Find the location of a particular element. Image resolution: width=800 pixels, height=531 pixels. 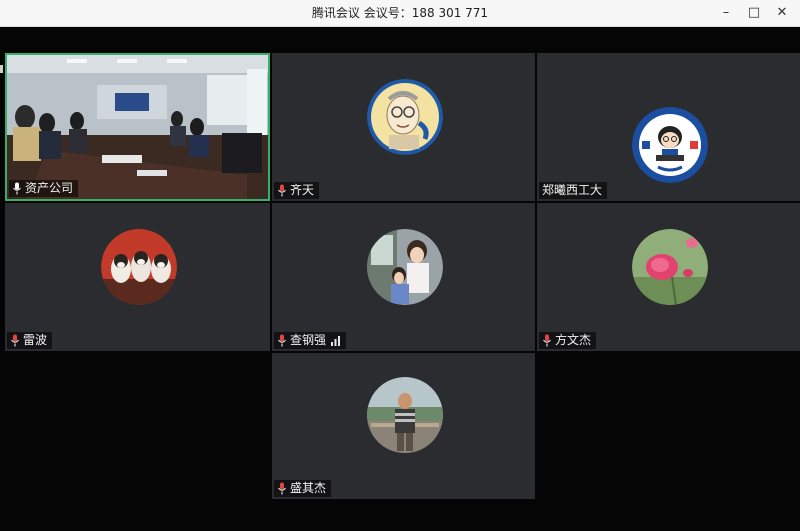

window-controls: – □ ✕ is located at coordinates (754, 13).